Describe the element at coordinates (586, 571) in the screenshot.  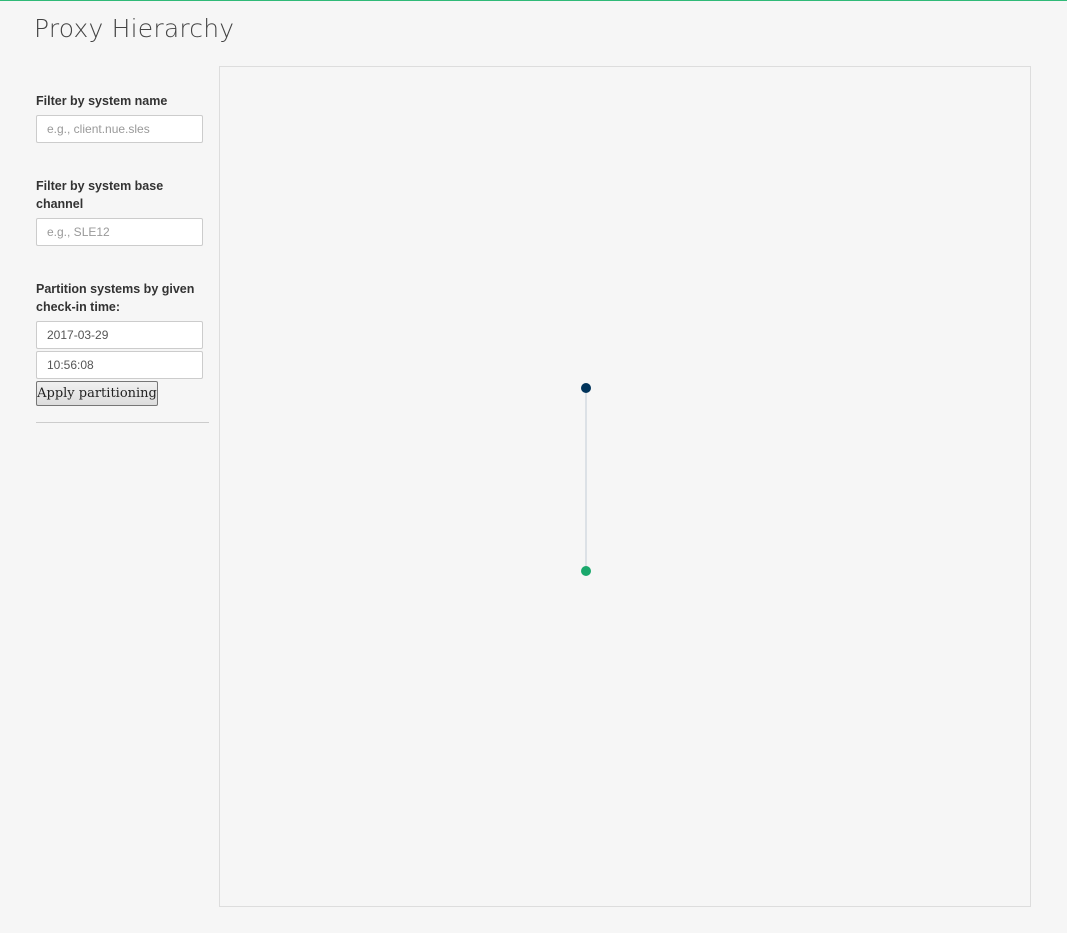
I see `graph-node-child` at that location.